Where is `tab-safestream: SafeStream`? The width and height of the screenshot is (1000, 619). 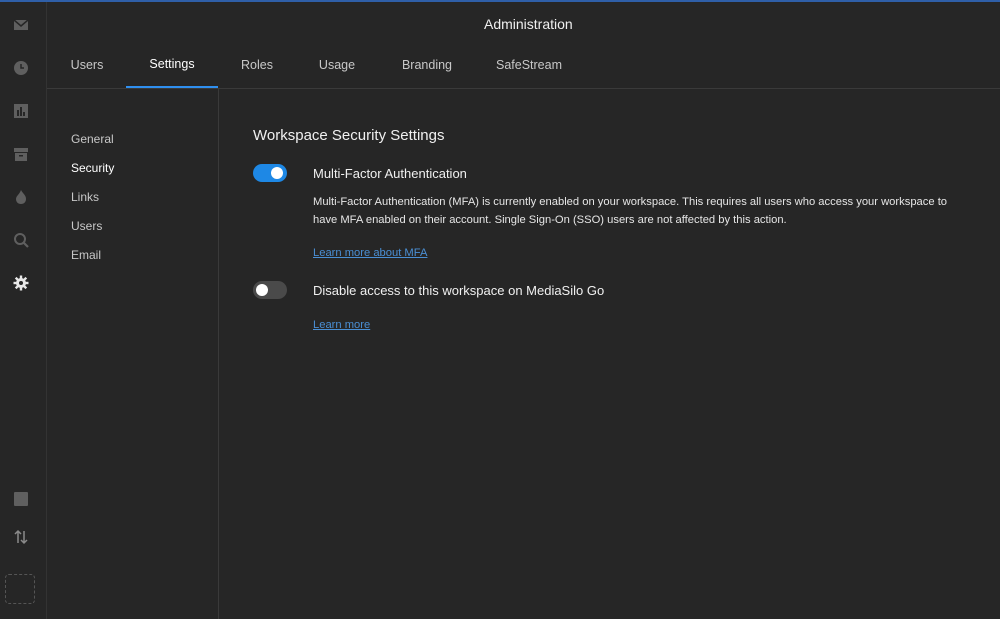
tab-safestream: SafeStream is located at coordinates (529, 64).